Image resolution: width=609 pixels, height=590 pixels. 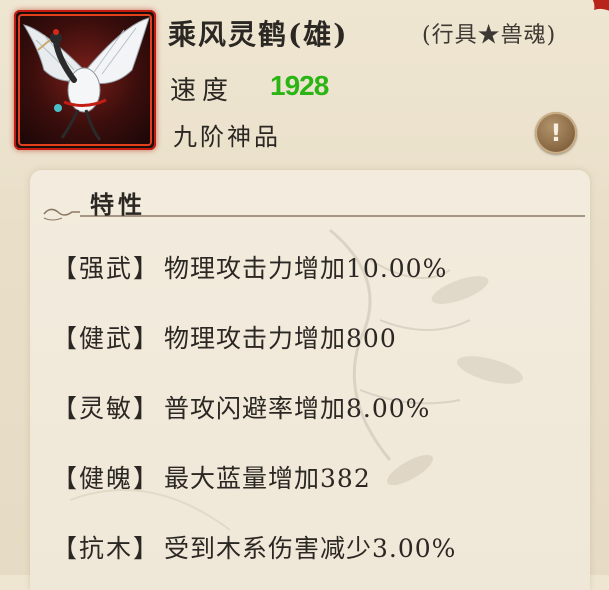 What do you see at coordinates (258, 34) in the screenshot?
I see `pet-name: 乘风灵鹤(雄)` at bounding box center [258, 34].